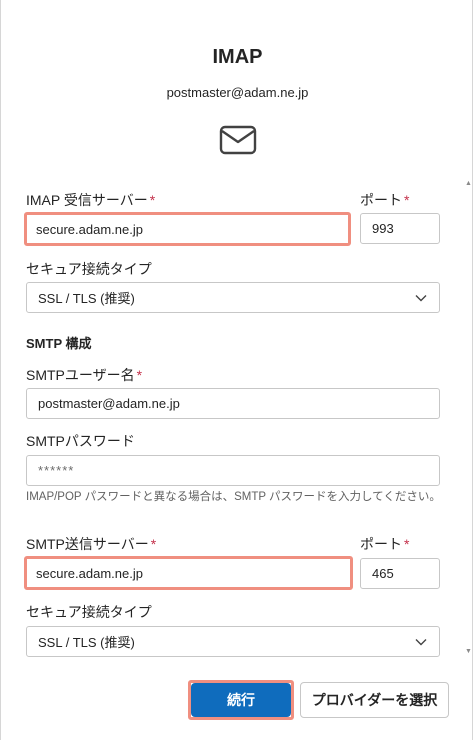  I want to click on imap-security-select: SSL / TLS (推奨), so click(233, 297).